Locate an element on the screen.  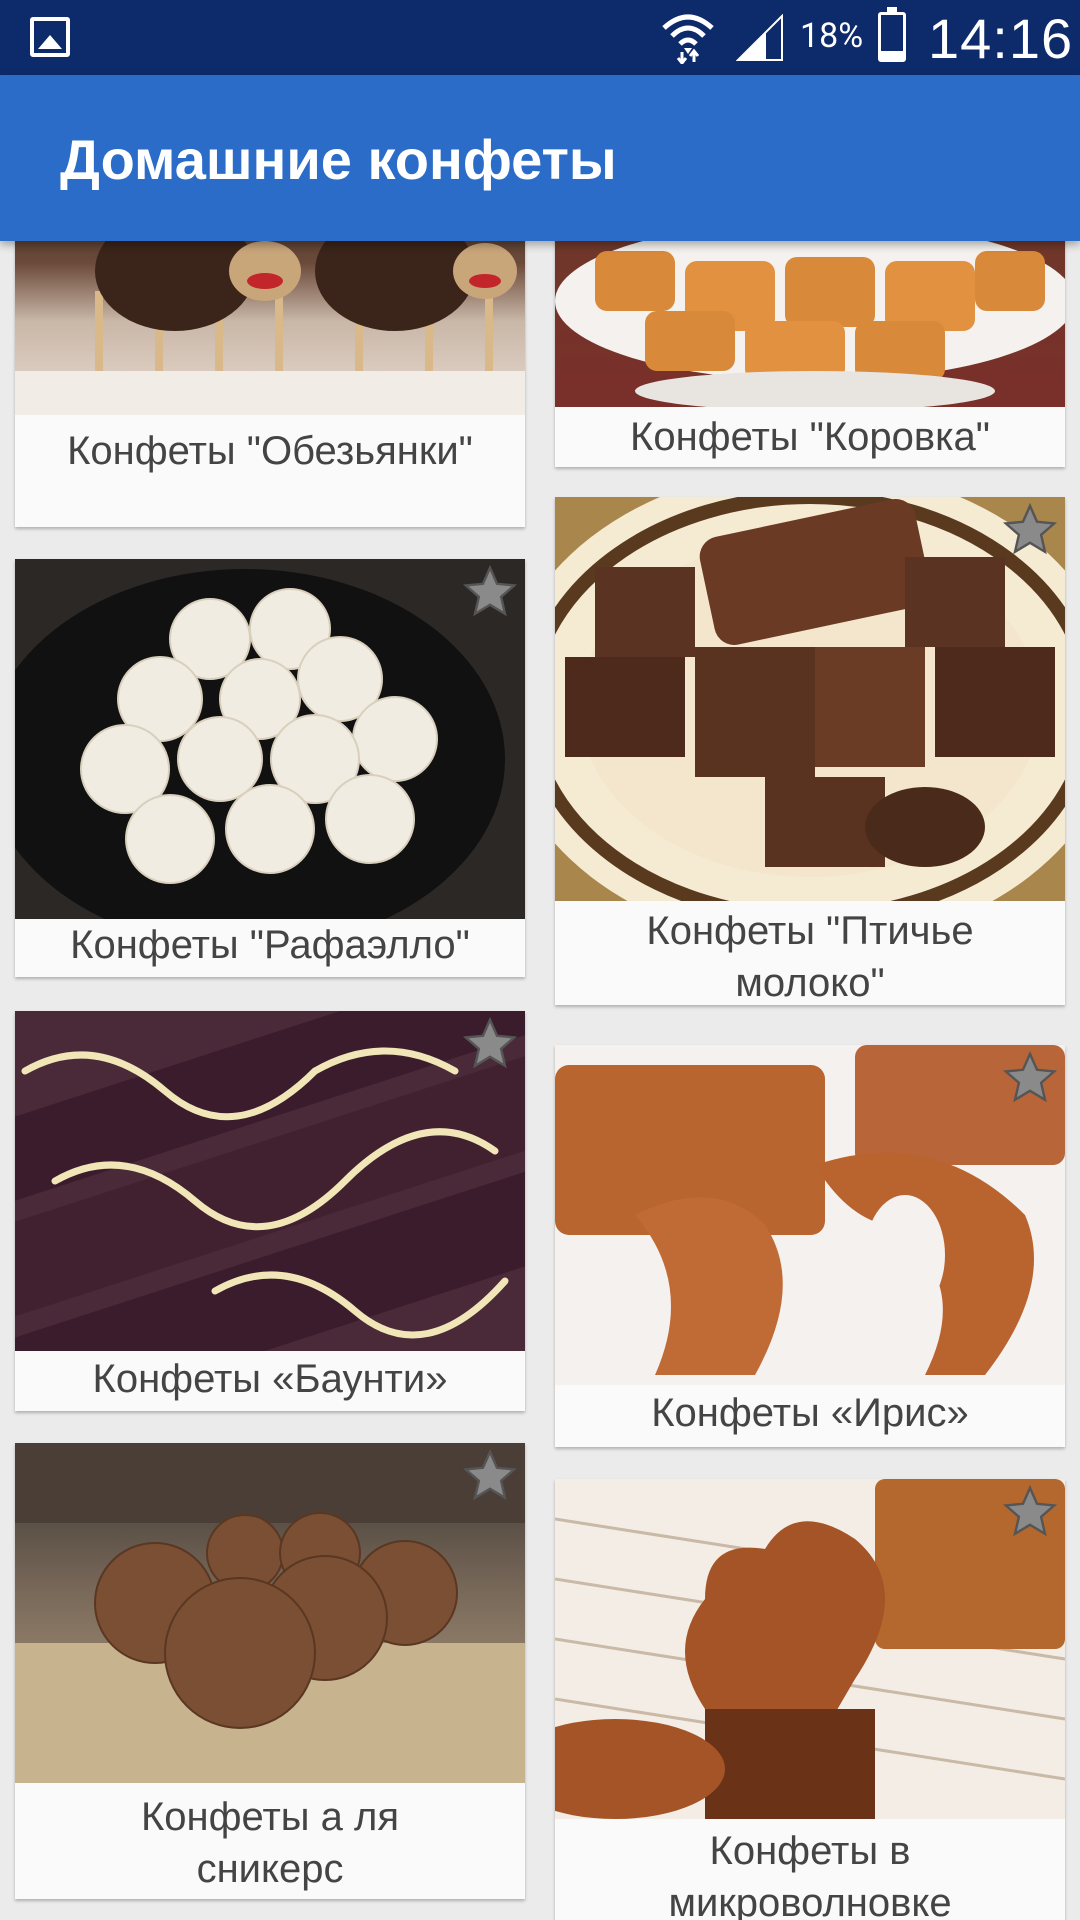
recipe-card: Конфеты "Коровка" is located at coordinates (810, 354).